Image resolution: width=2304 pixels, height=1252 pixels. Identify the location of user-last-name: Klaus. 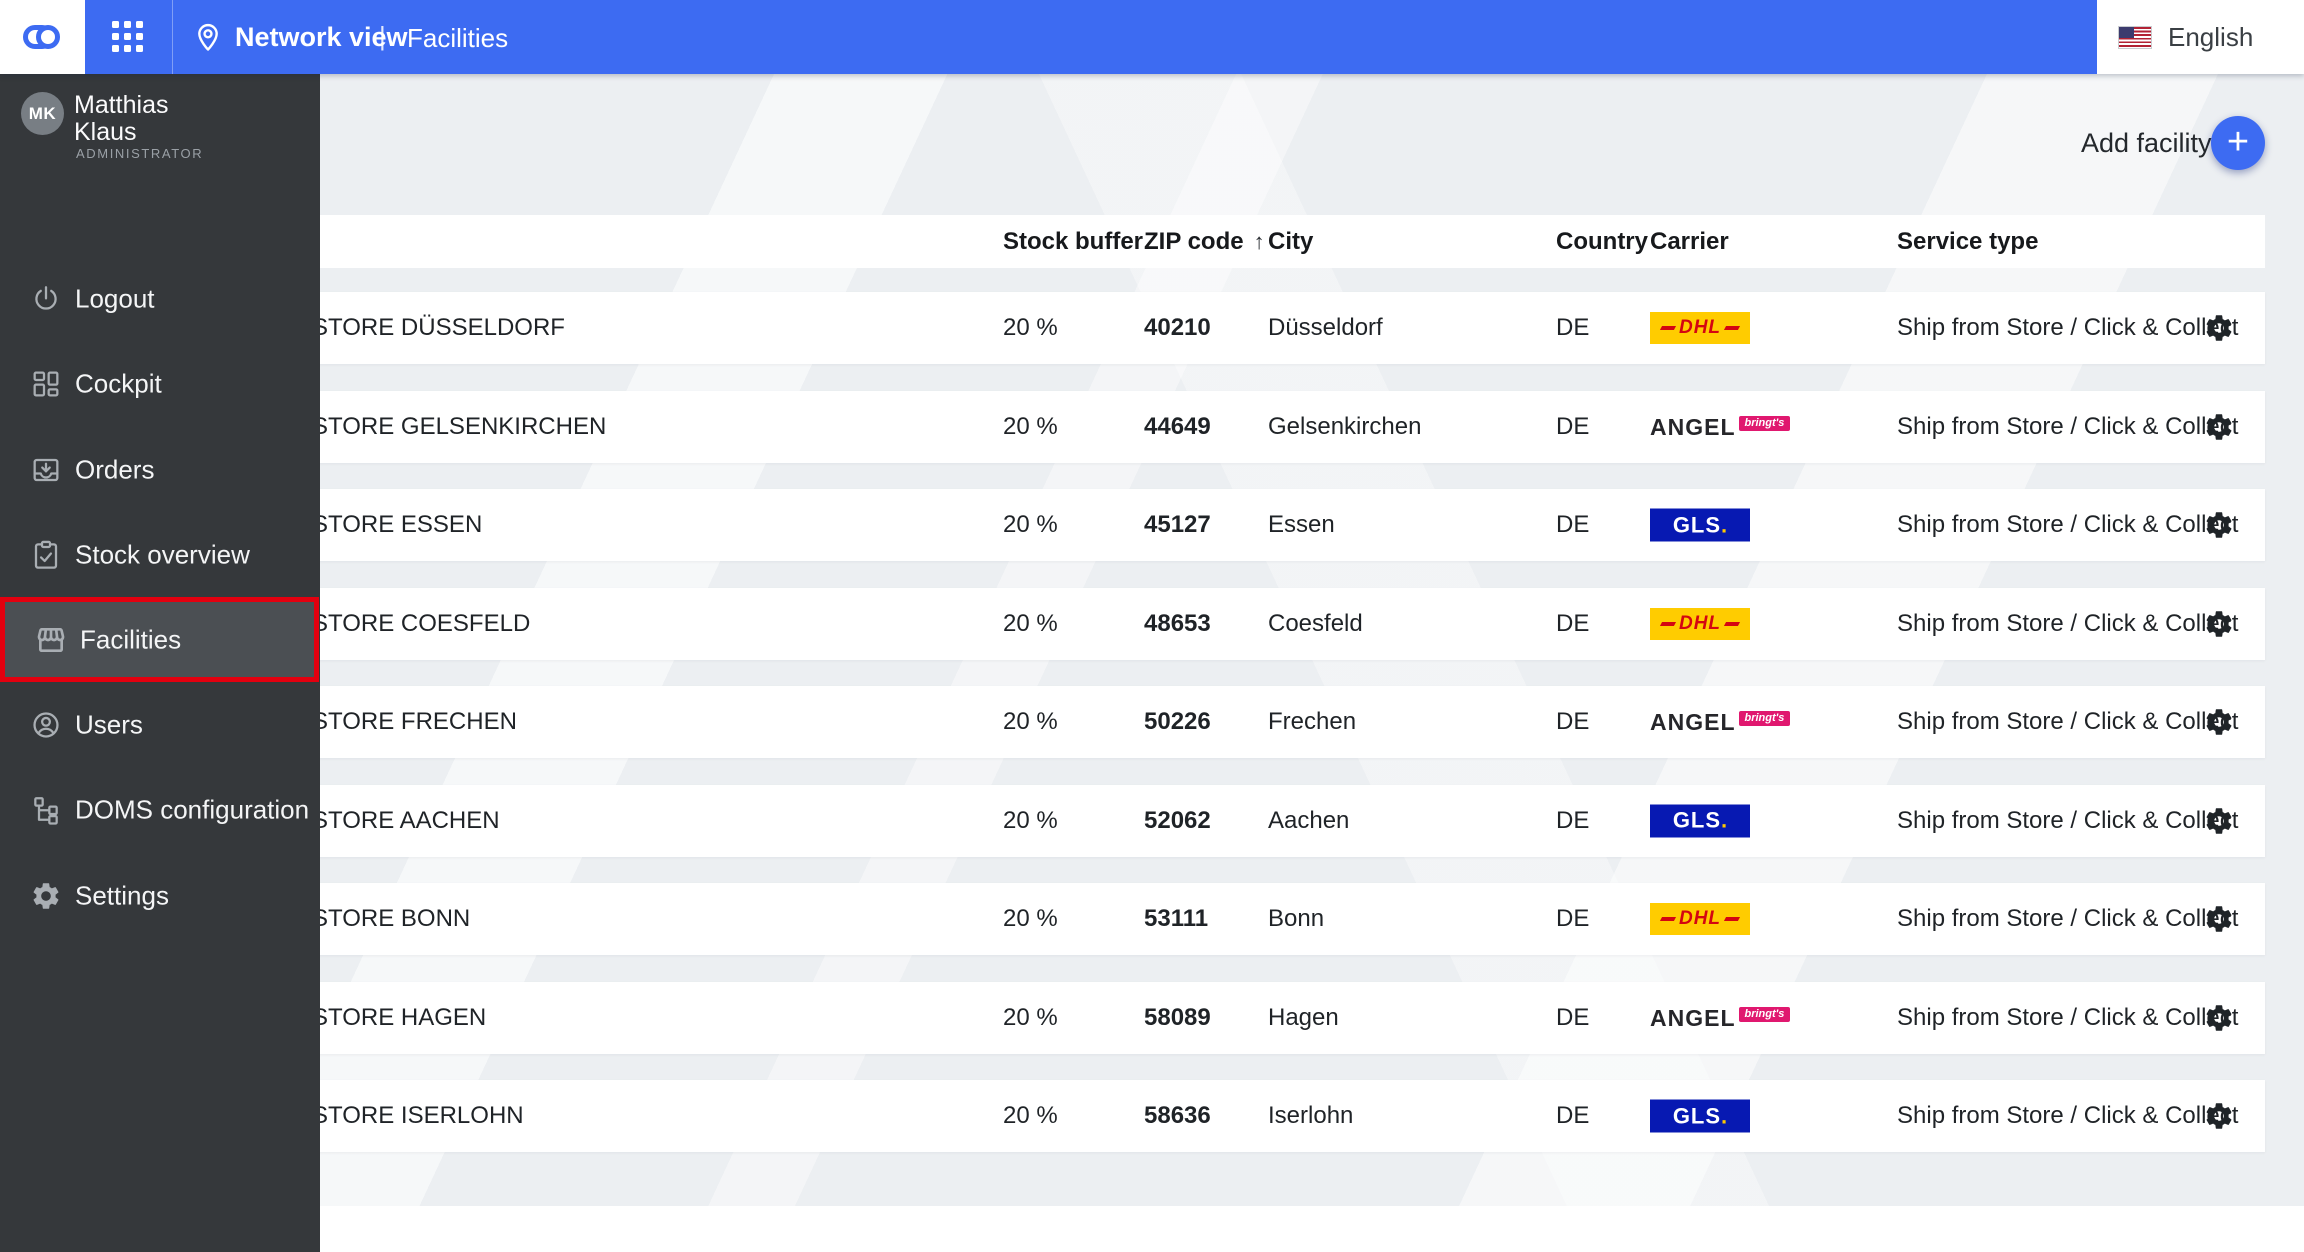
(105, 132).